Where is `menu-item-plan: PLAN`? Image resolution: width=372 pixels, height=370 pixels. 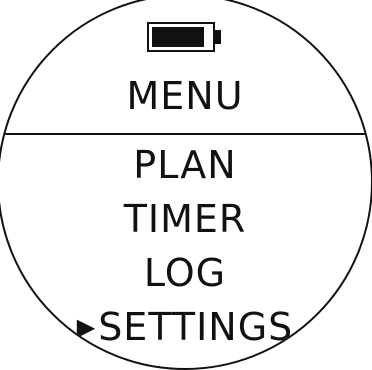
menu-item-plan: PLAN is located at coordinates (185, 165).